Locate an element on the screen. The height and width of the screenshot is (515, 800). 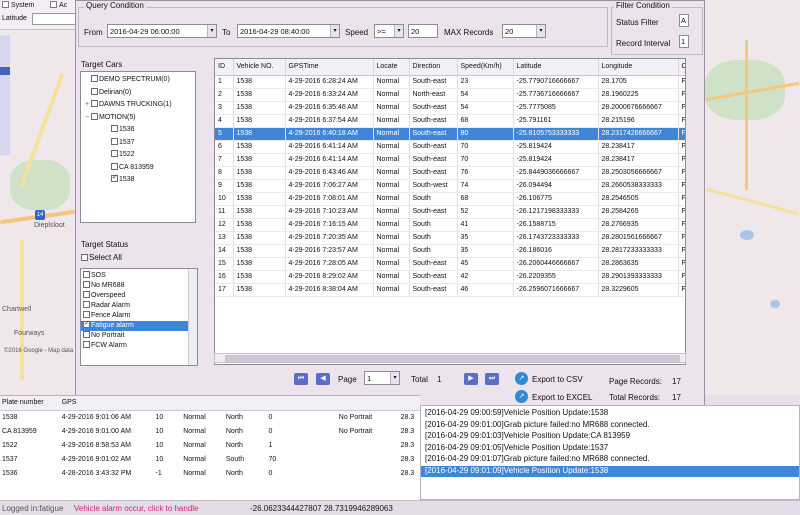
grid-column-header: Latitude is located at coordinates (556, 67).